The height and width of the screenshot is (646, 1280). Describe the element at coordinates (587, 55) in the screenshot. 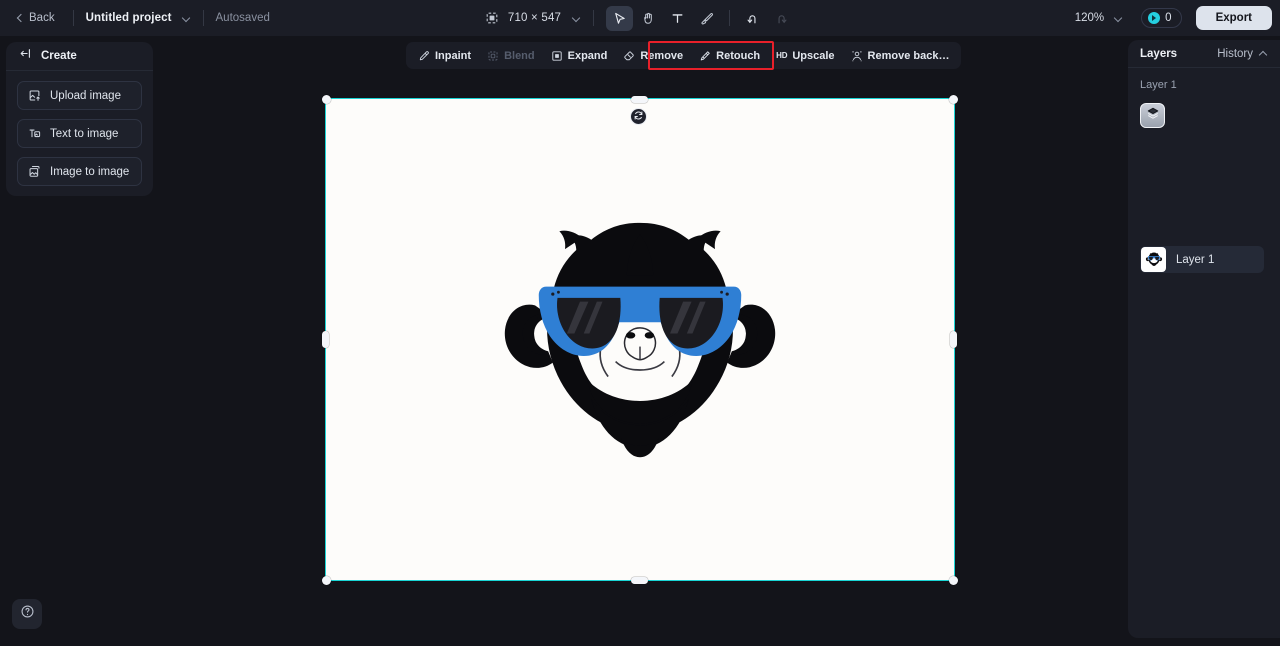

I see `expand-label: Expand` at that location.